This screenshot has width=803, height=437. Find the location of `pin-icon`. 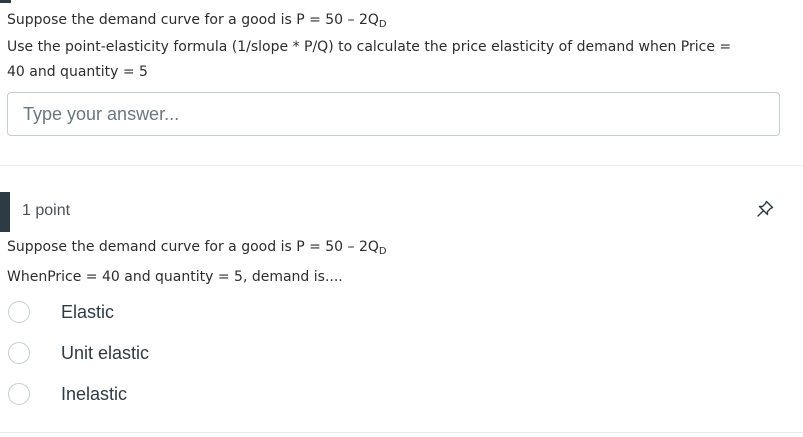

pin-icon is located at coordinates (765, 209).